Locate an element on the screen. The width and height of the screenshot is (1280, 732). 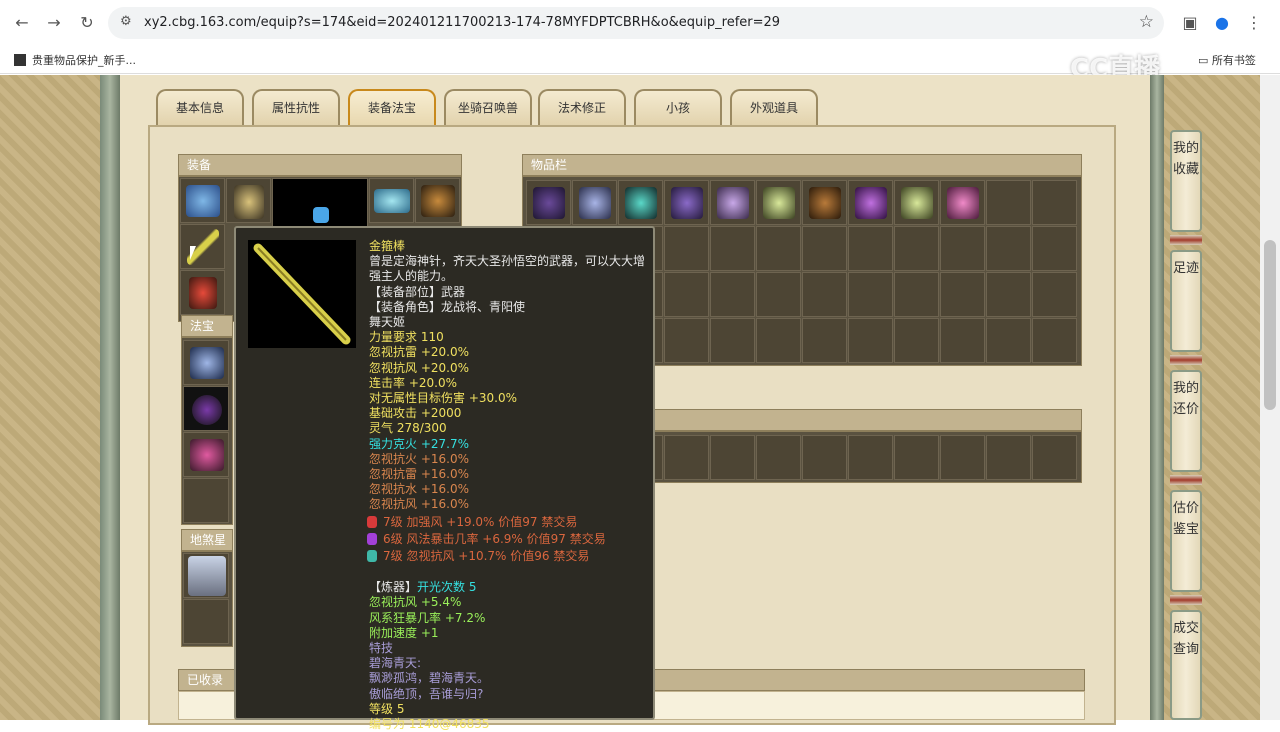
disha-slot-empty is located at coordinates (206, 621).